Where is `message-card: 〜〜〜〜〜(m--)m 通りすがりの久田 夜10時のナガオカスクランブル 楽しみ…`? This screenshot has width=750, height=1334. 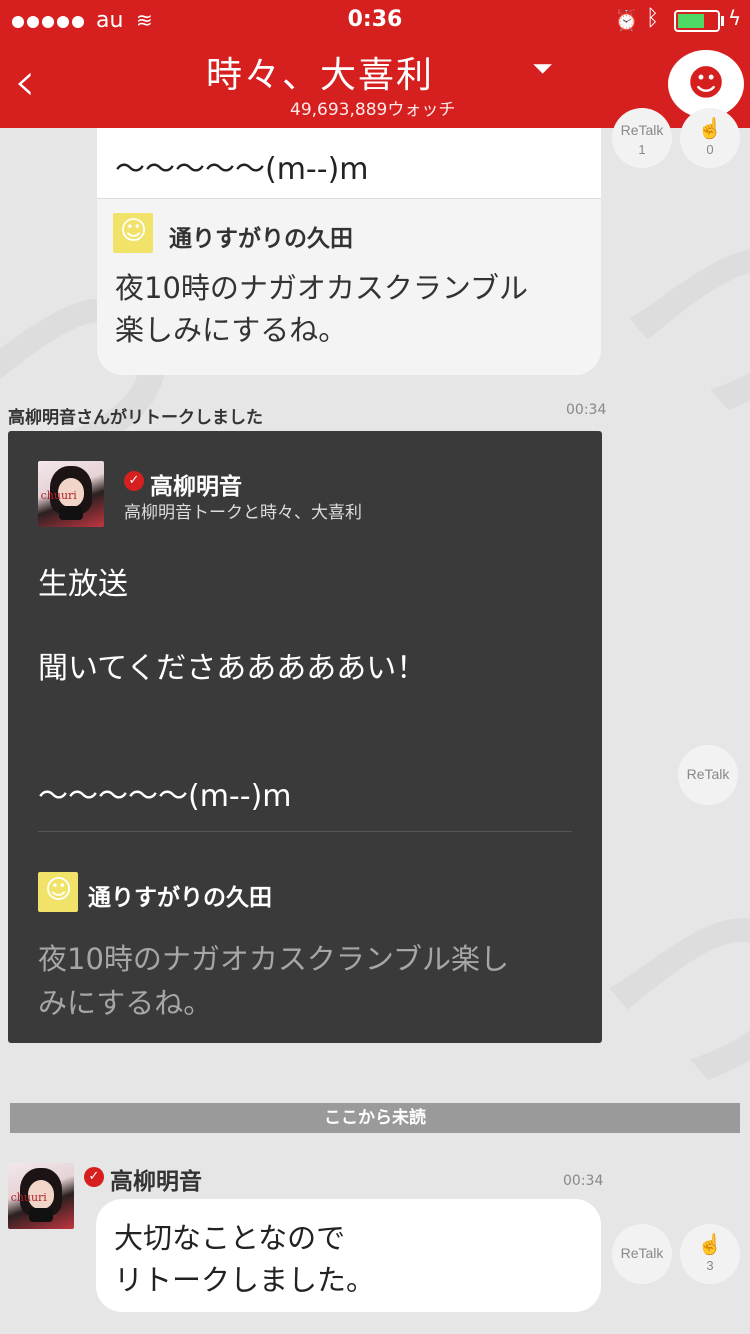 message-card: 〜〜〜〜〜(m--)m 通りすがりの久田 夜10時のナガオカスクランブル 楽しみ… is located at coordinates (349, 251).